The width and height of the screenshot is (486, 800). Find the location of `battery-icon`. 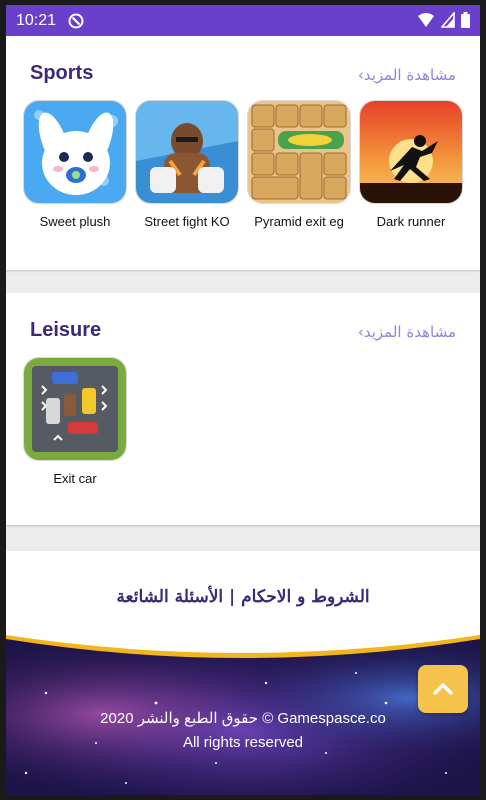

battery-icon is located at coordinates (465, 20).